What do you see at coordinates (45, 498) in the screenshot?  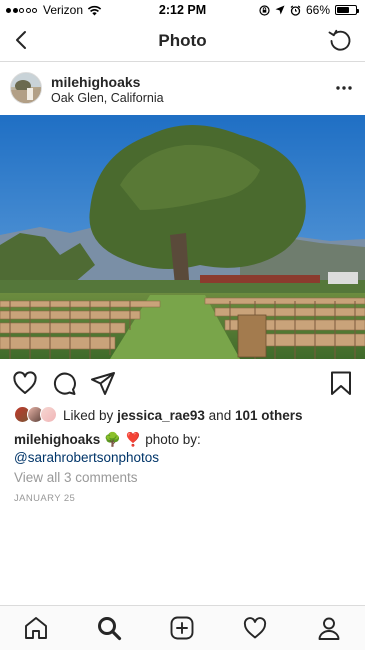 I see `post-date: JANUARY 25` at bounding box center [45, 498].